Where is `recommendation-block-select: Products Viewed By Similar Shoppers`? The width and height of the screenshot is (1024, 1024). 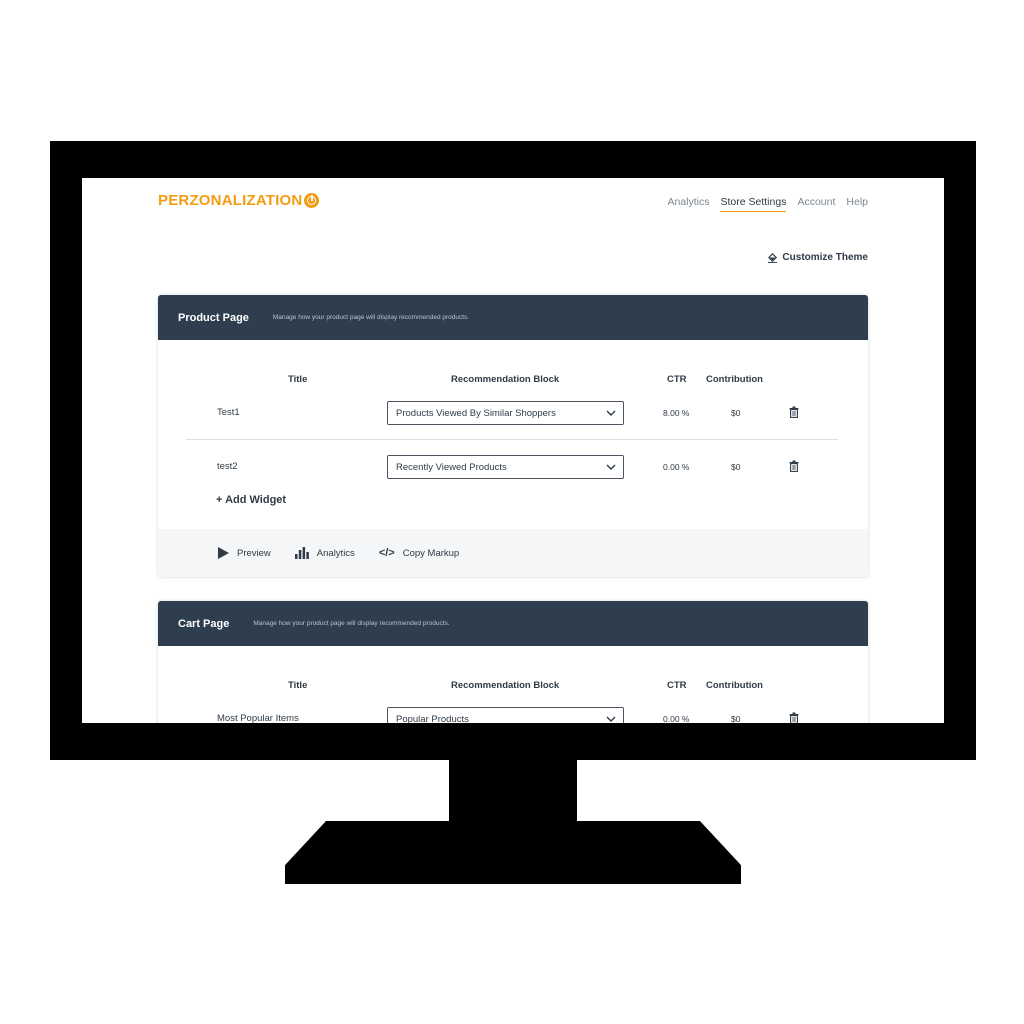 recommendation-block-select: Products Viewed By Similar Shoppers is located at coordinates (505, 413).